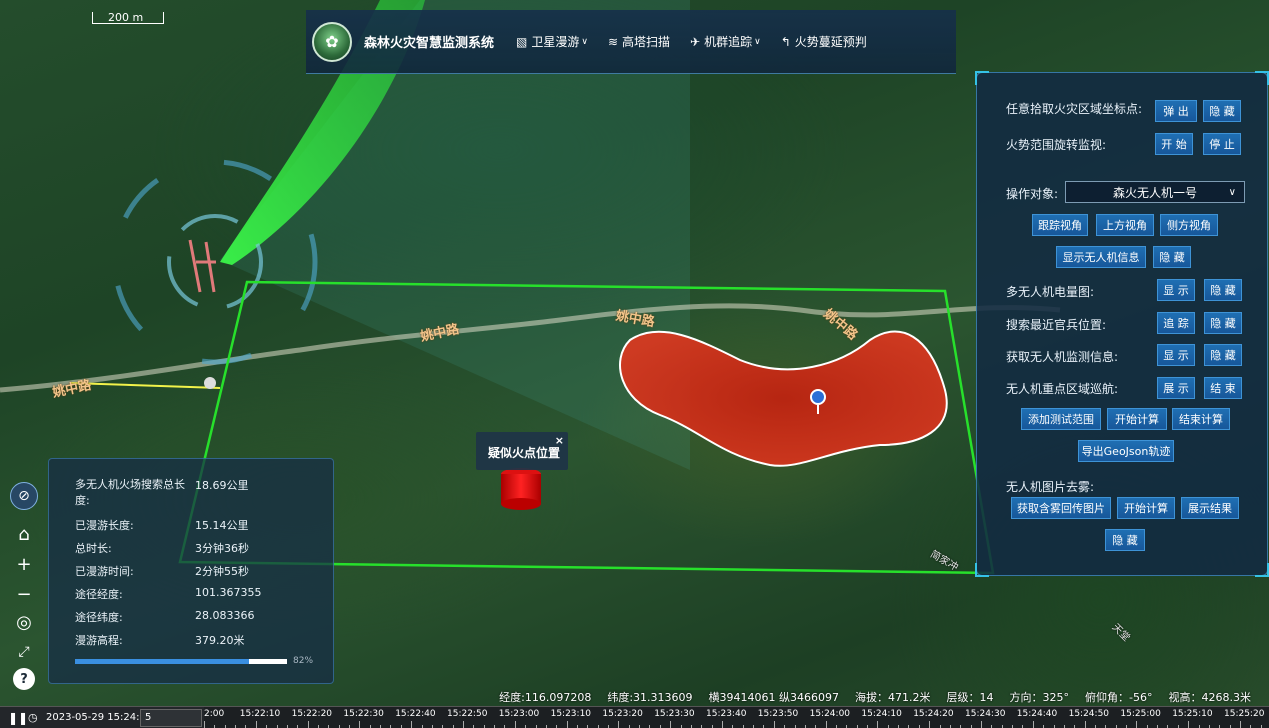  Describe the element at coordinates (24, 679) in the screenshot. I see `help-icon: ?` at that location.